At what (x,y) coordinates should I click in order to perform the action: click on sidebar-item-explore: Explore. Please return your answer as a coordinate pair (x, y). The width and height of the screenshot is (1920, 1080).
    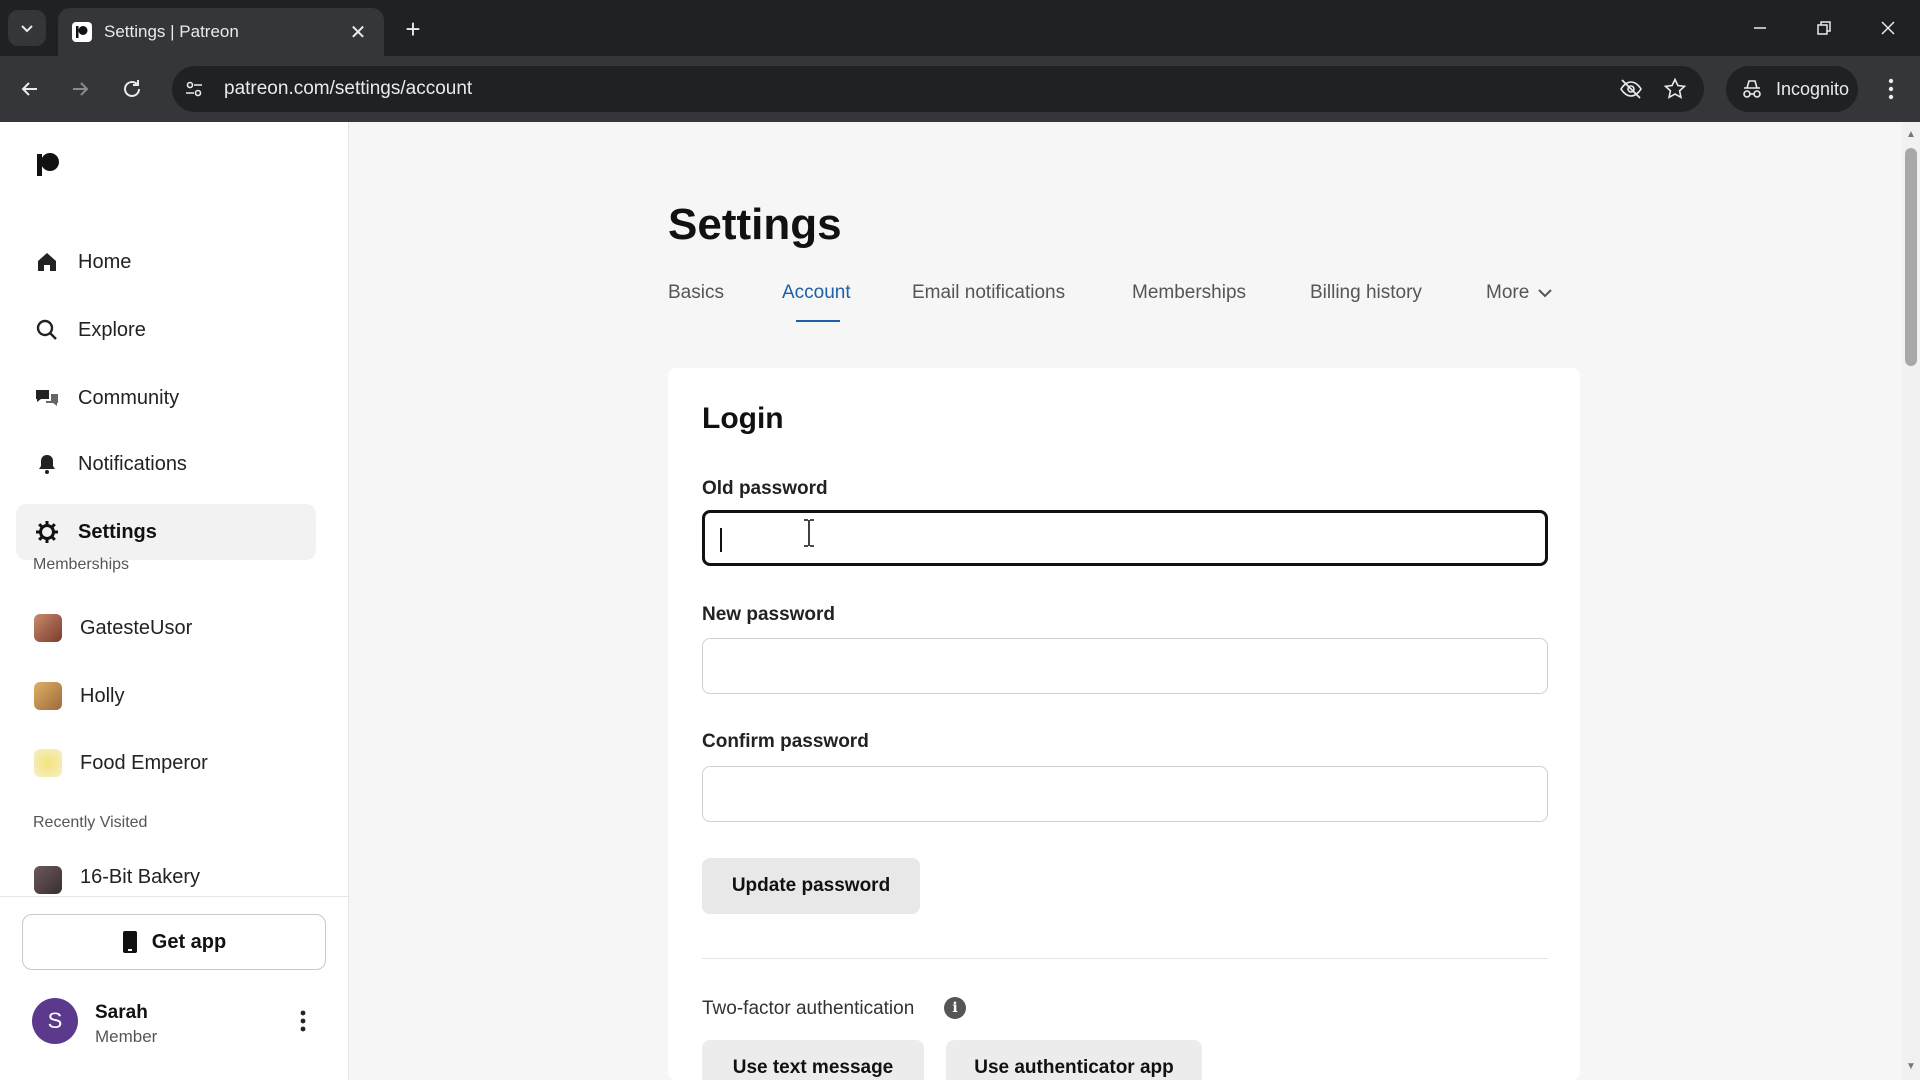
    Looking at the image, I should click on (166, 330).